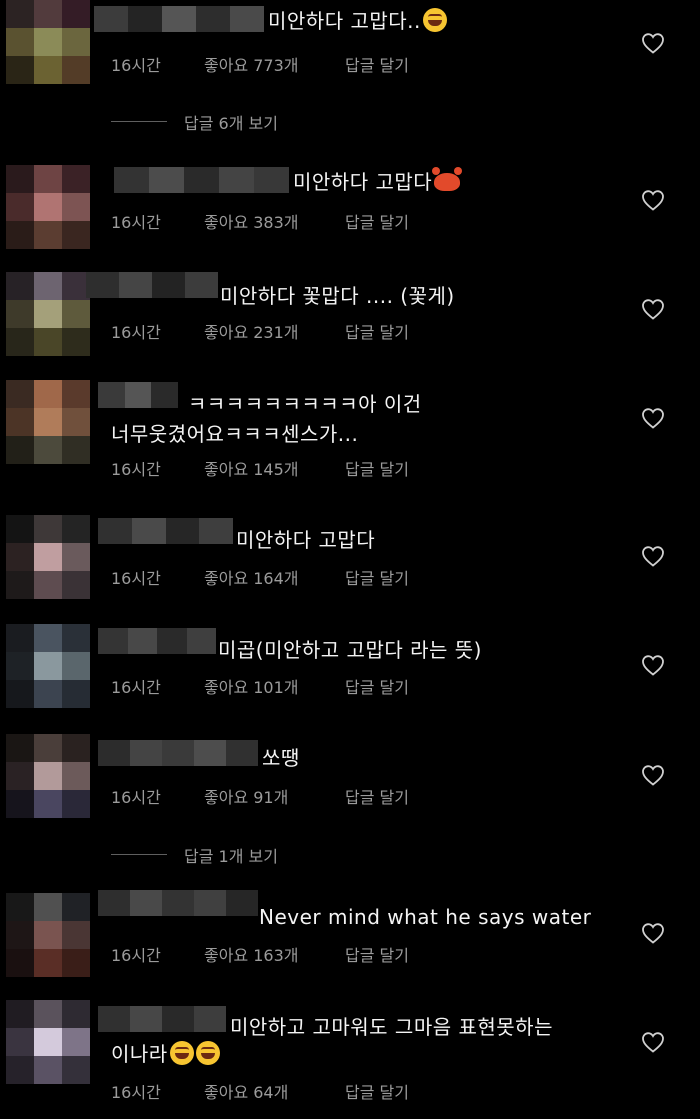 This screenshot has width=700, height=1119. I want to click on comment-text: 쏘땡, so click(281, 758).